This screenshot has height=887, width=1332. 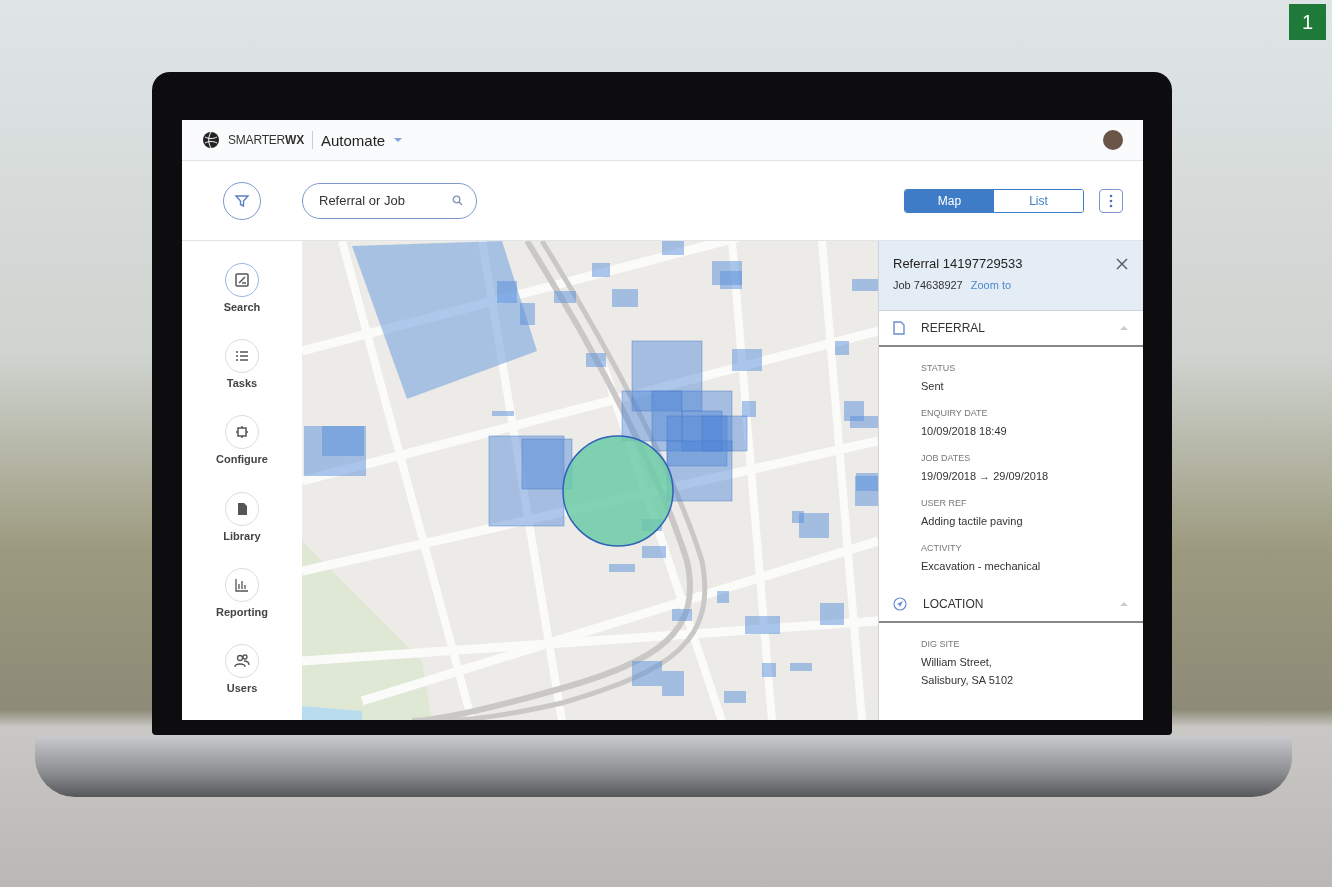 What do you see at coordinates (457, 200) in the screenshot?
I see `search-icon` at bounding box center [457, 200].